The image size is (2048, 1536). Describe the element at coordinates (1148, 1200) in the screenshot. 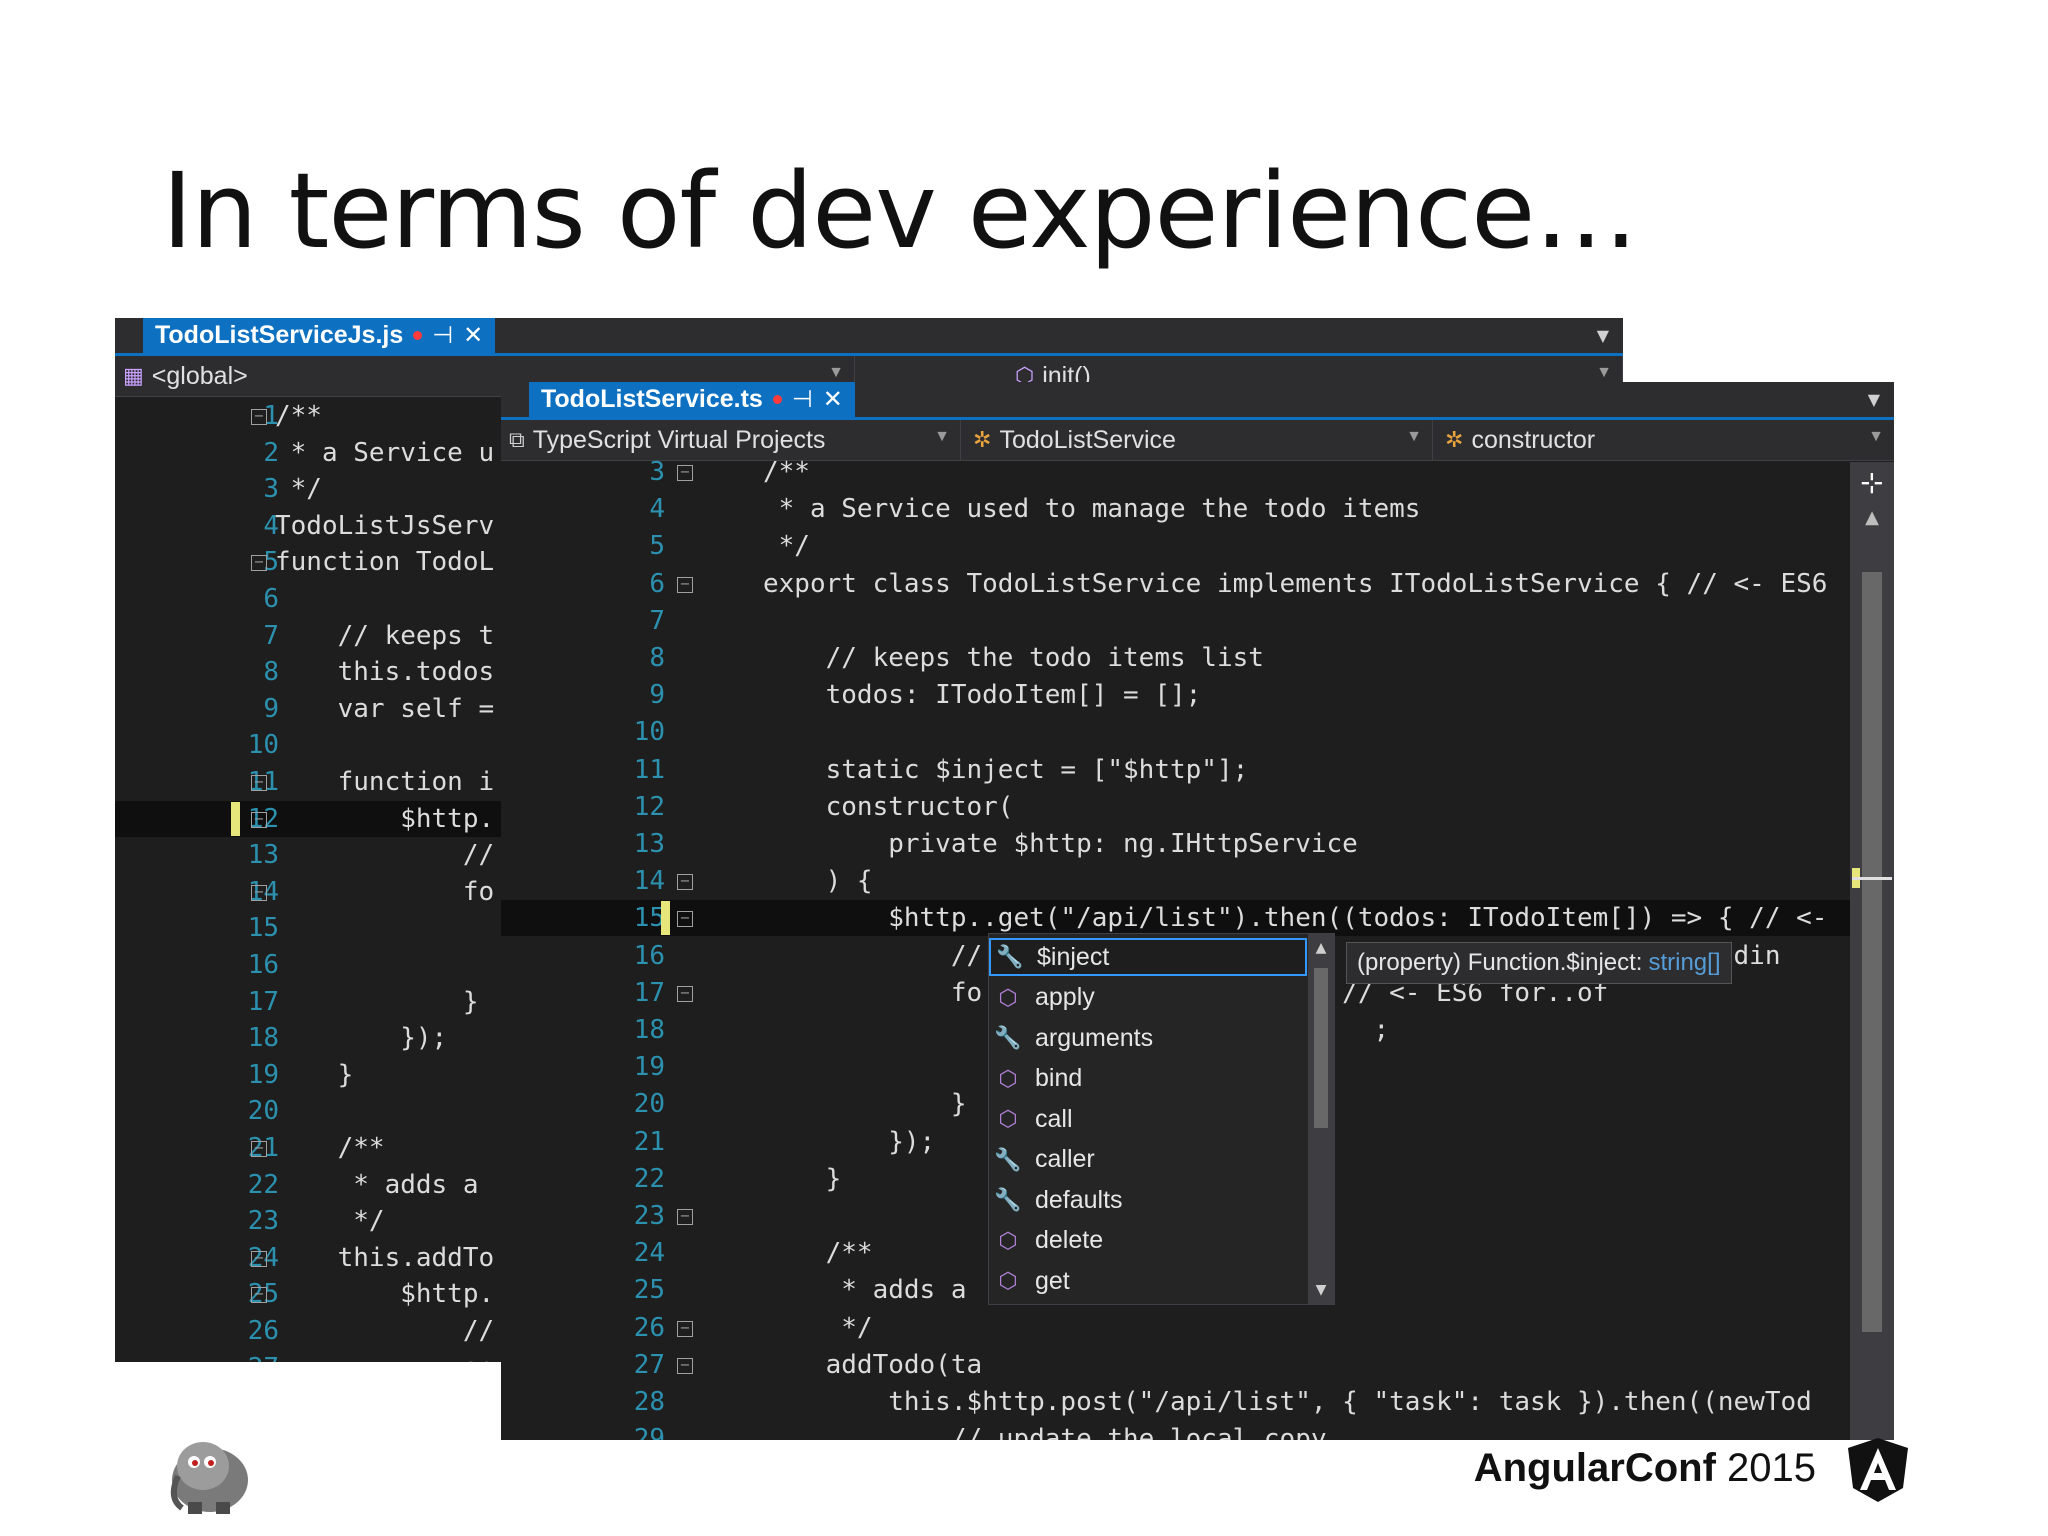

I see `completion-item: 🔧 defaults` at that location.